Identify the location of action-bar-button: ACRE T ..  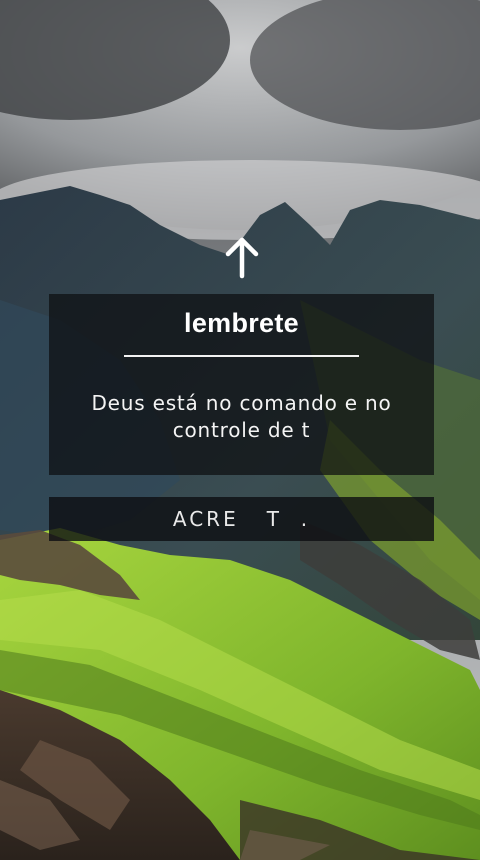
(241, 519).